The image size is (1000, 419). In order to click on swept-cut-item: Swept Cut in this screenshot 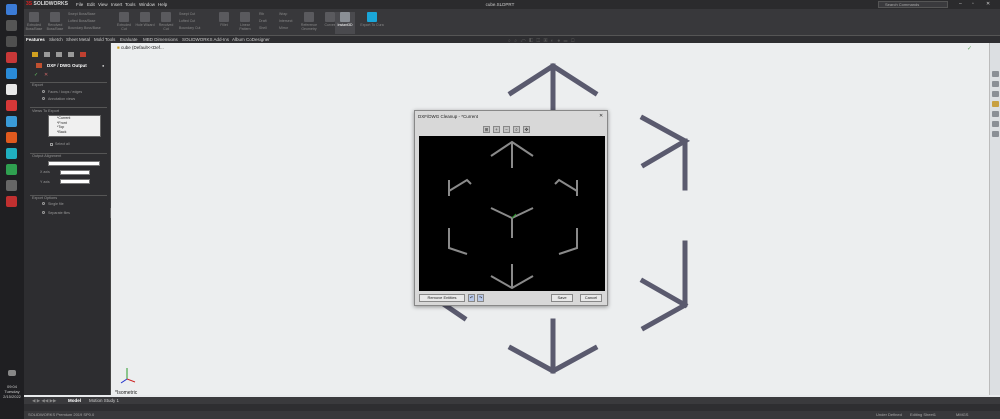, I will do `click(196, 14)`.